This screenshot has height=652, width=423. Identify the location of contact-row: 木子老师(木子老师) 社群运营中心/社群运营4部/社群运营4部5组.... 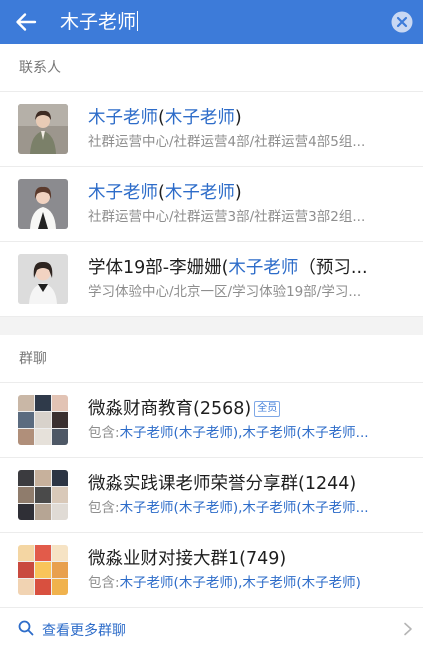
(211, 129).